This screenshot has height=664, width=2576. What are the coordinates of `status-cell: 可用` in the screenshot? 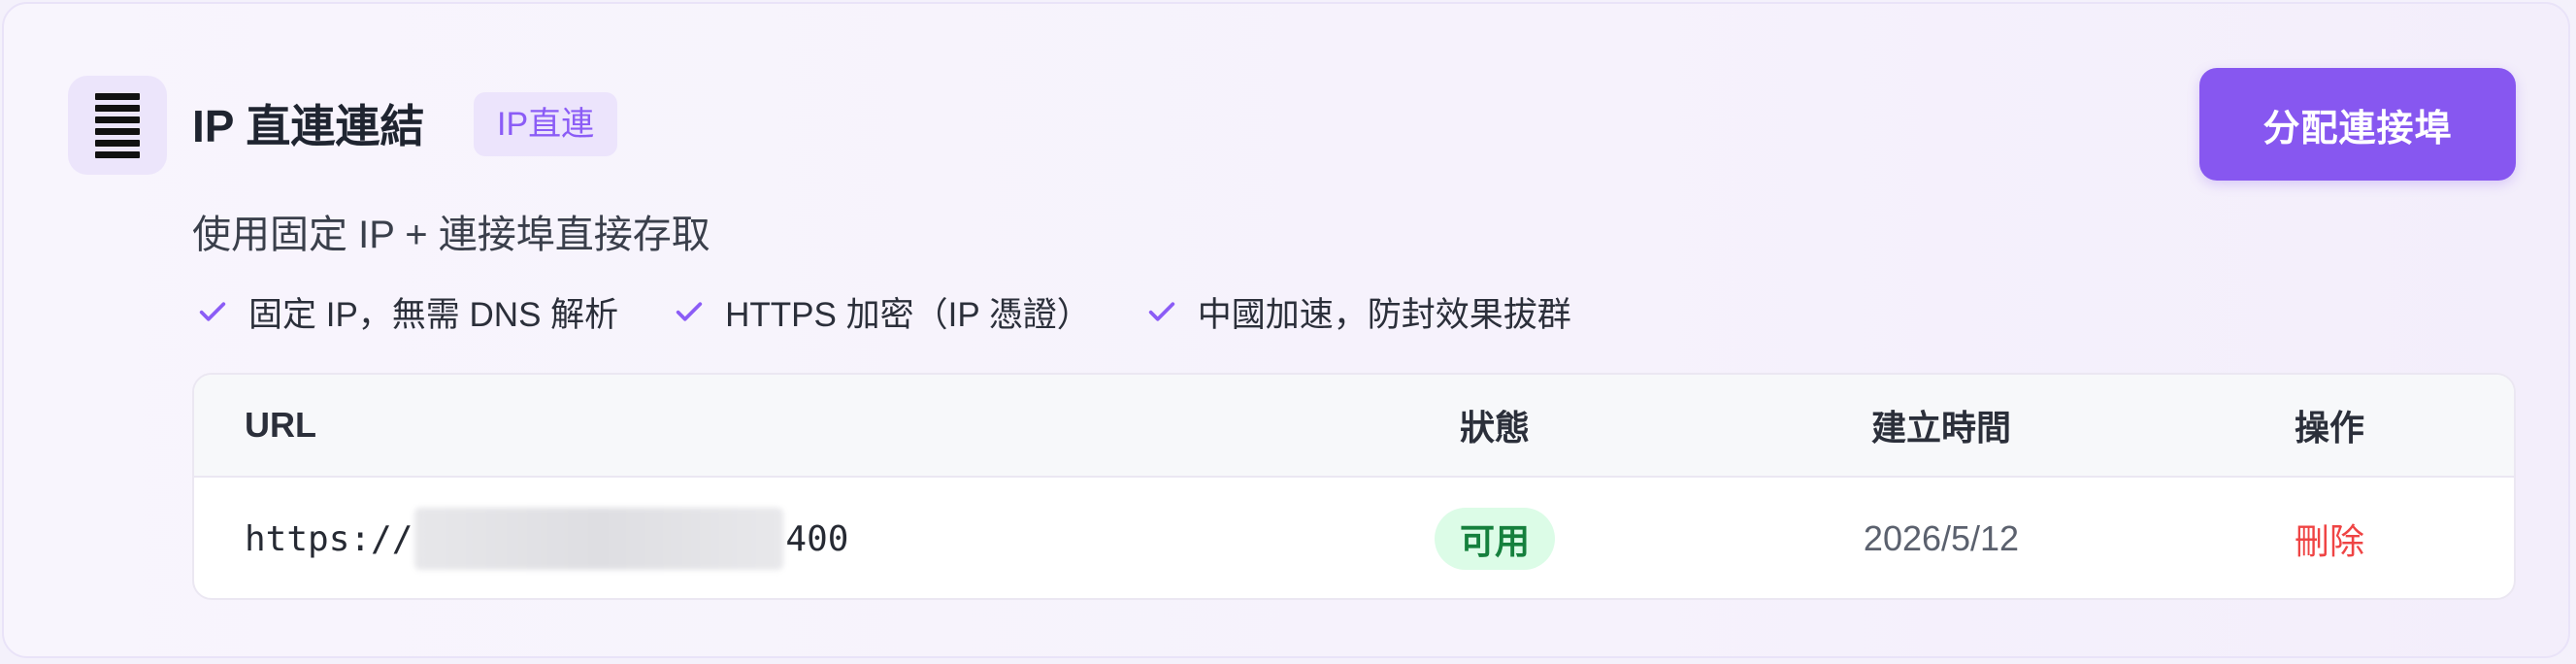 It's located at (1495, 538).